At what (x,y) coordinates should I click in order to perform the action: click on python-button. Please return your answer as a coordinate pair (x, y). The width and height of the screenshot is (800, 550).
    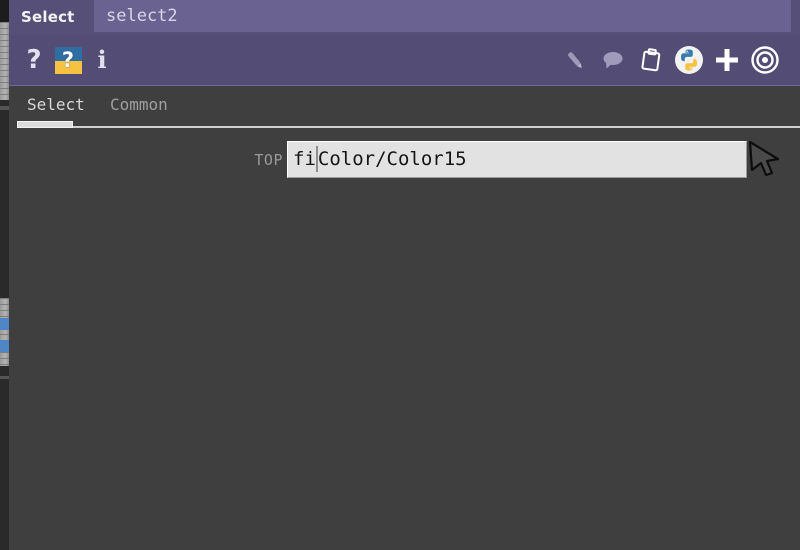
    Looking at the image, I should click on (689, 60).